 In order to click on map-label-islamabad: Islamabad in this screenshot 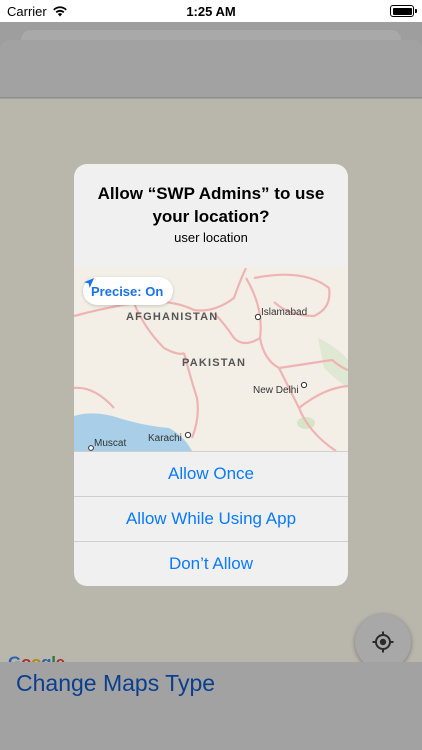, I will do `click(284, 312)`.